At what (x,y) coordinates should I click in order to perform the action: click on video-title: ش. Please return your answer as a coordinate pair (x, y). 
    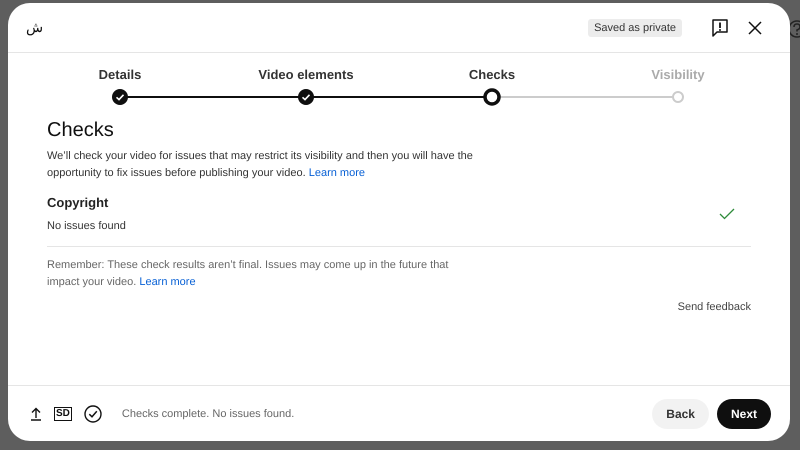
    Looking at the image, I should click on (35, 28).